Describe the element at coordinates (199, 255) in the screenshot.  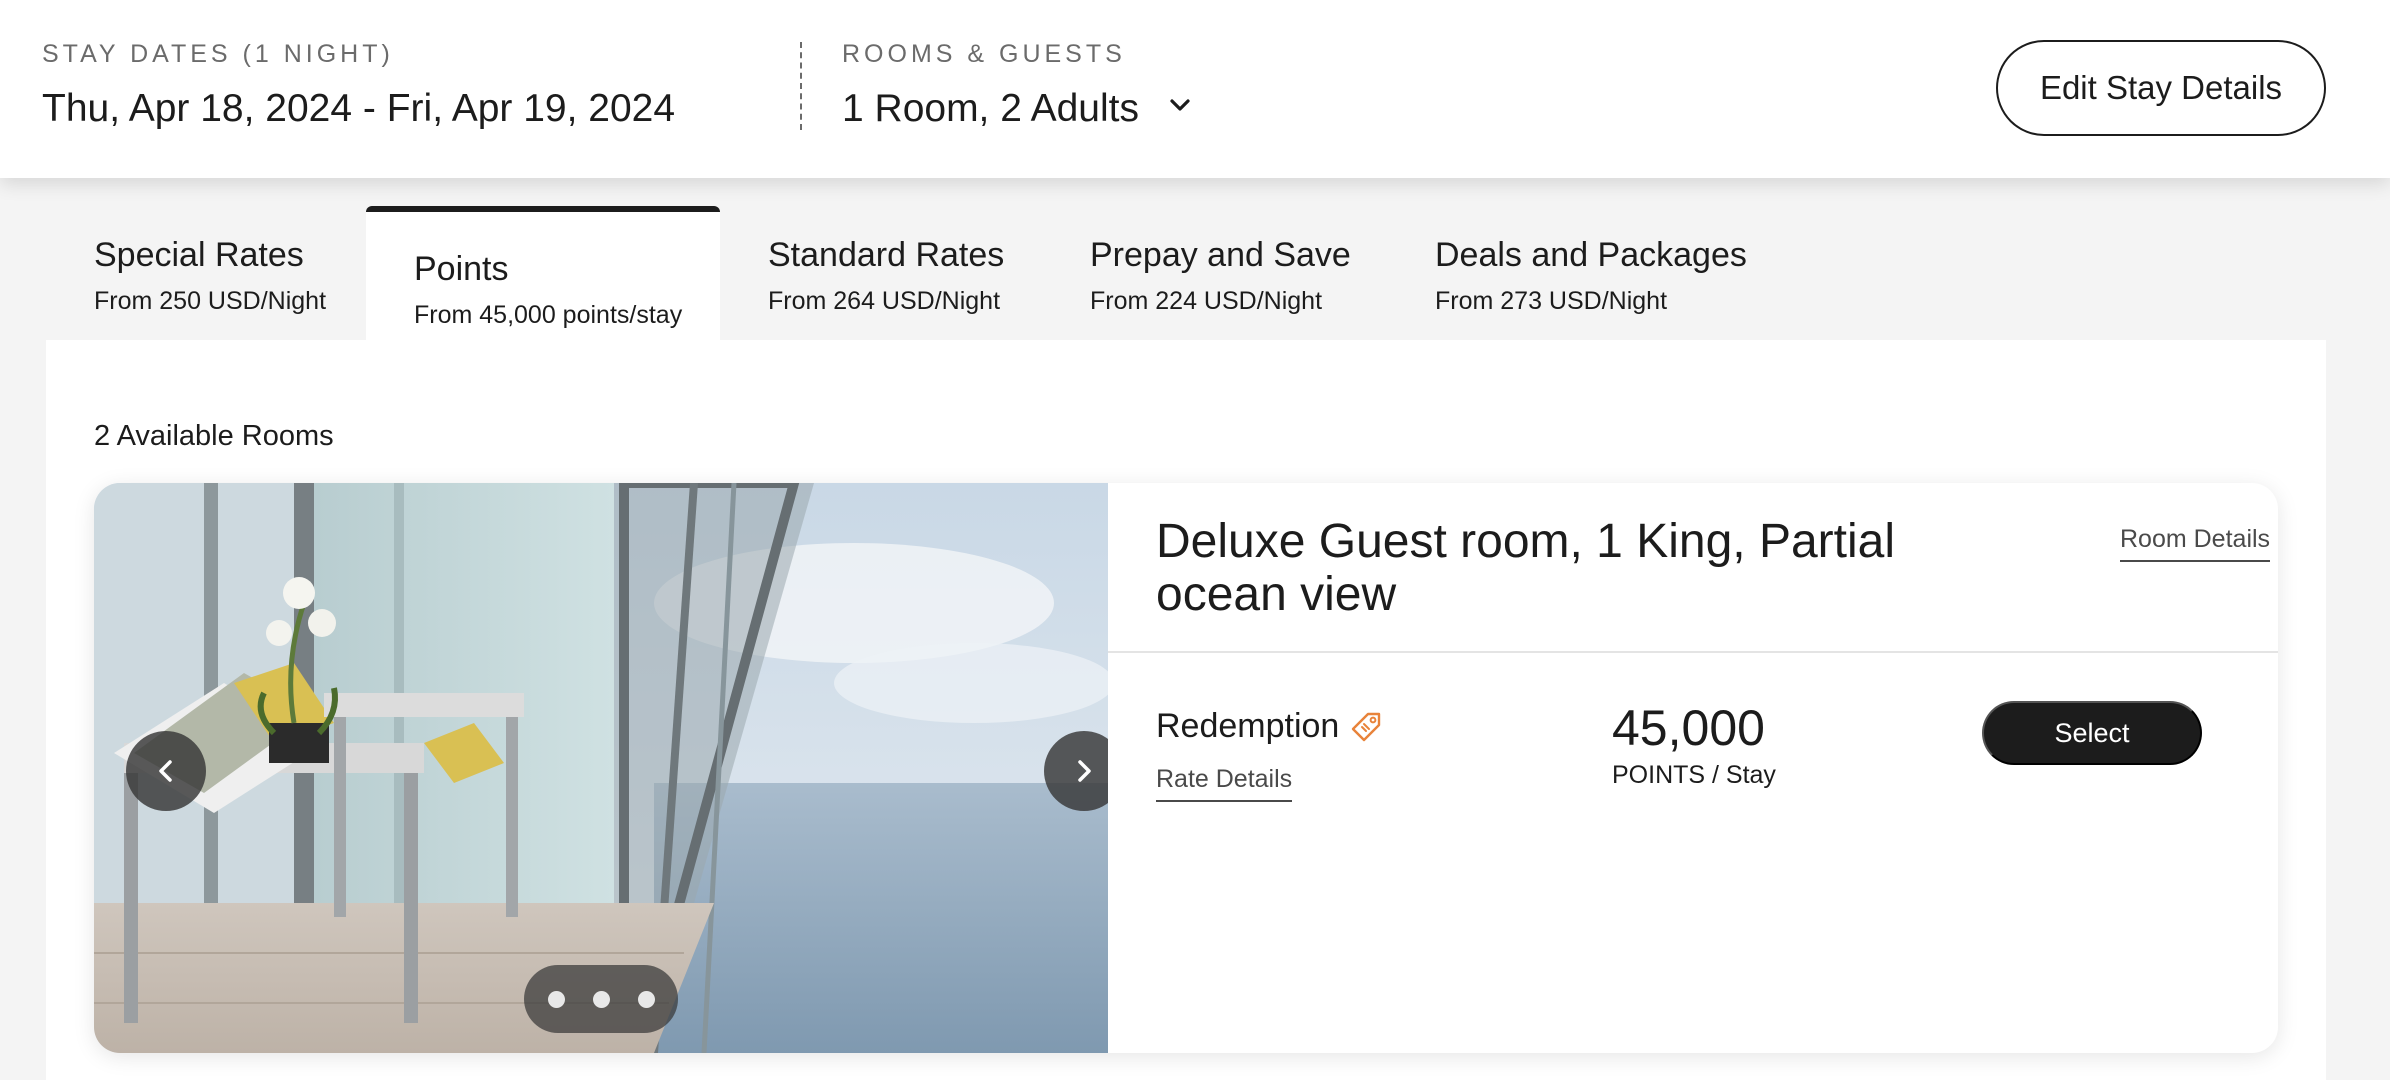
I see `tab-title: Special Rates` at that location.